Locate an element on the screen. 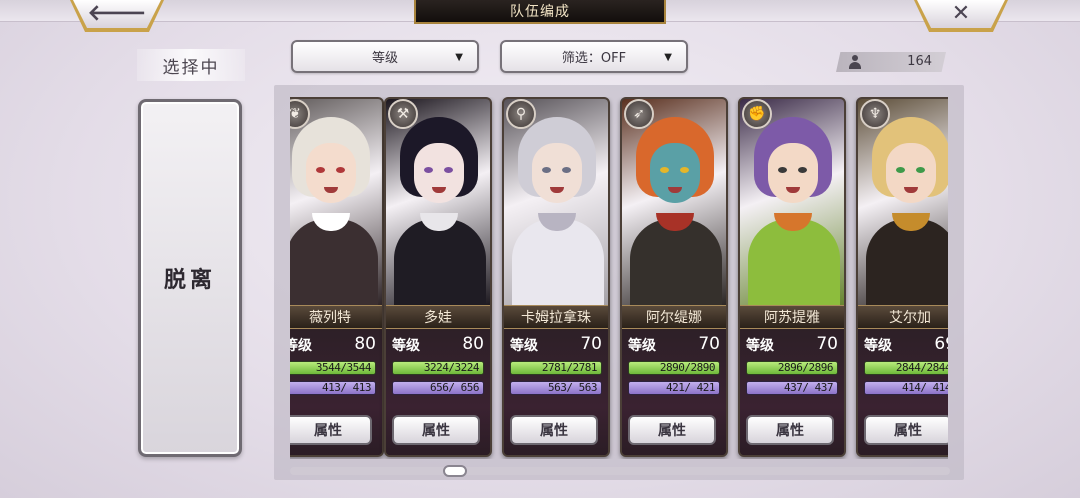 The height and width of the screenshot is (498, 1080). sp-bar: 656/ 656 is located at coordinates (438, 388).